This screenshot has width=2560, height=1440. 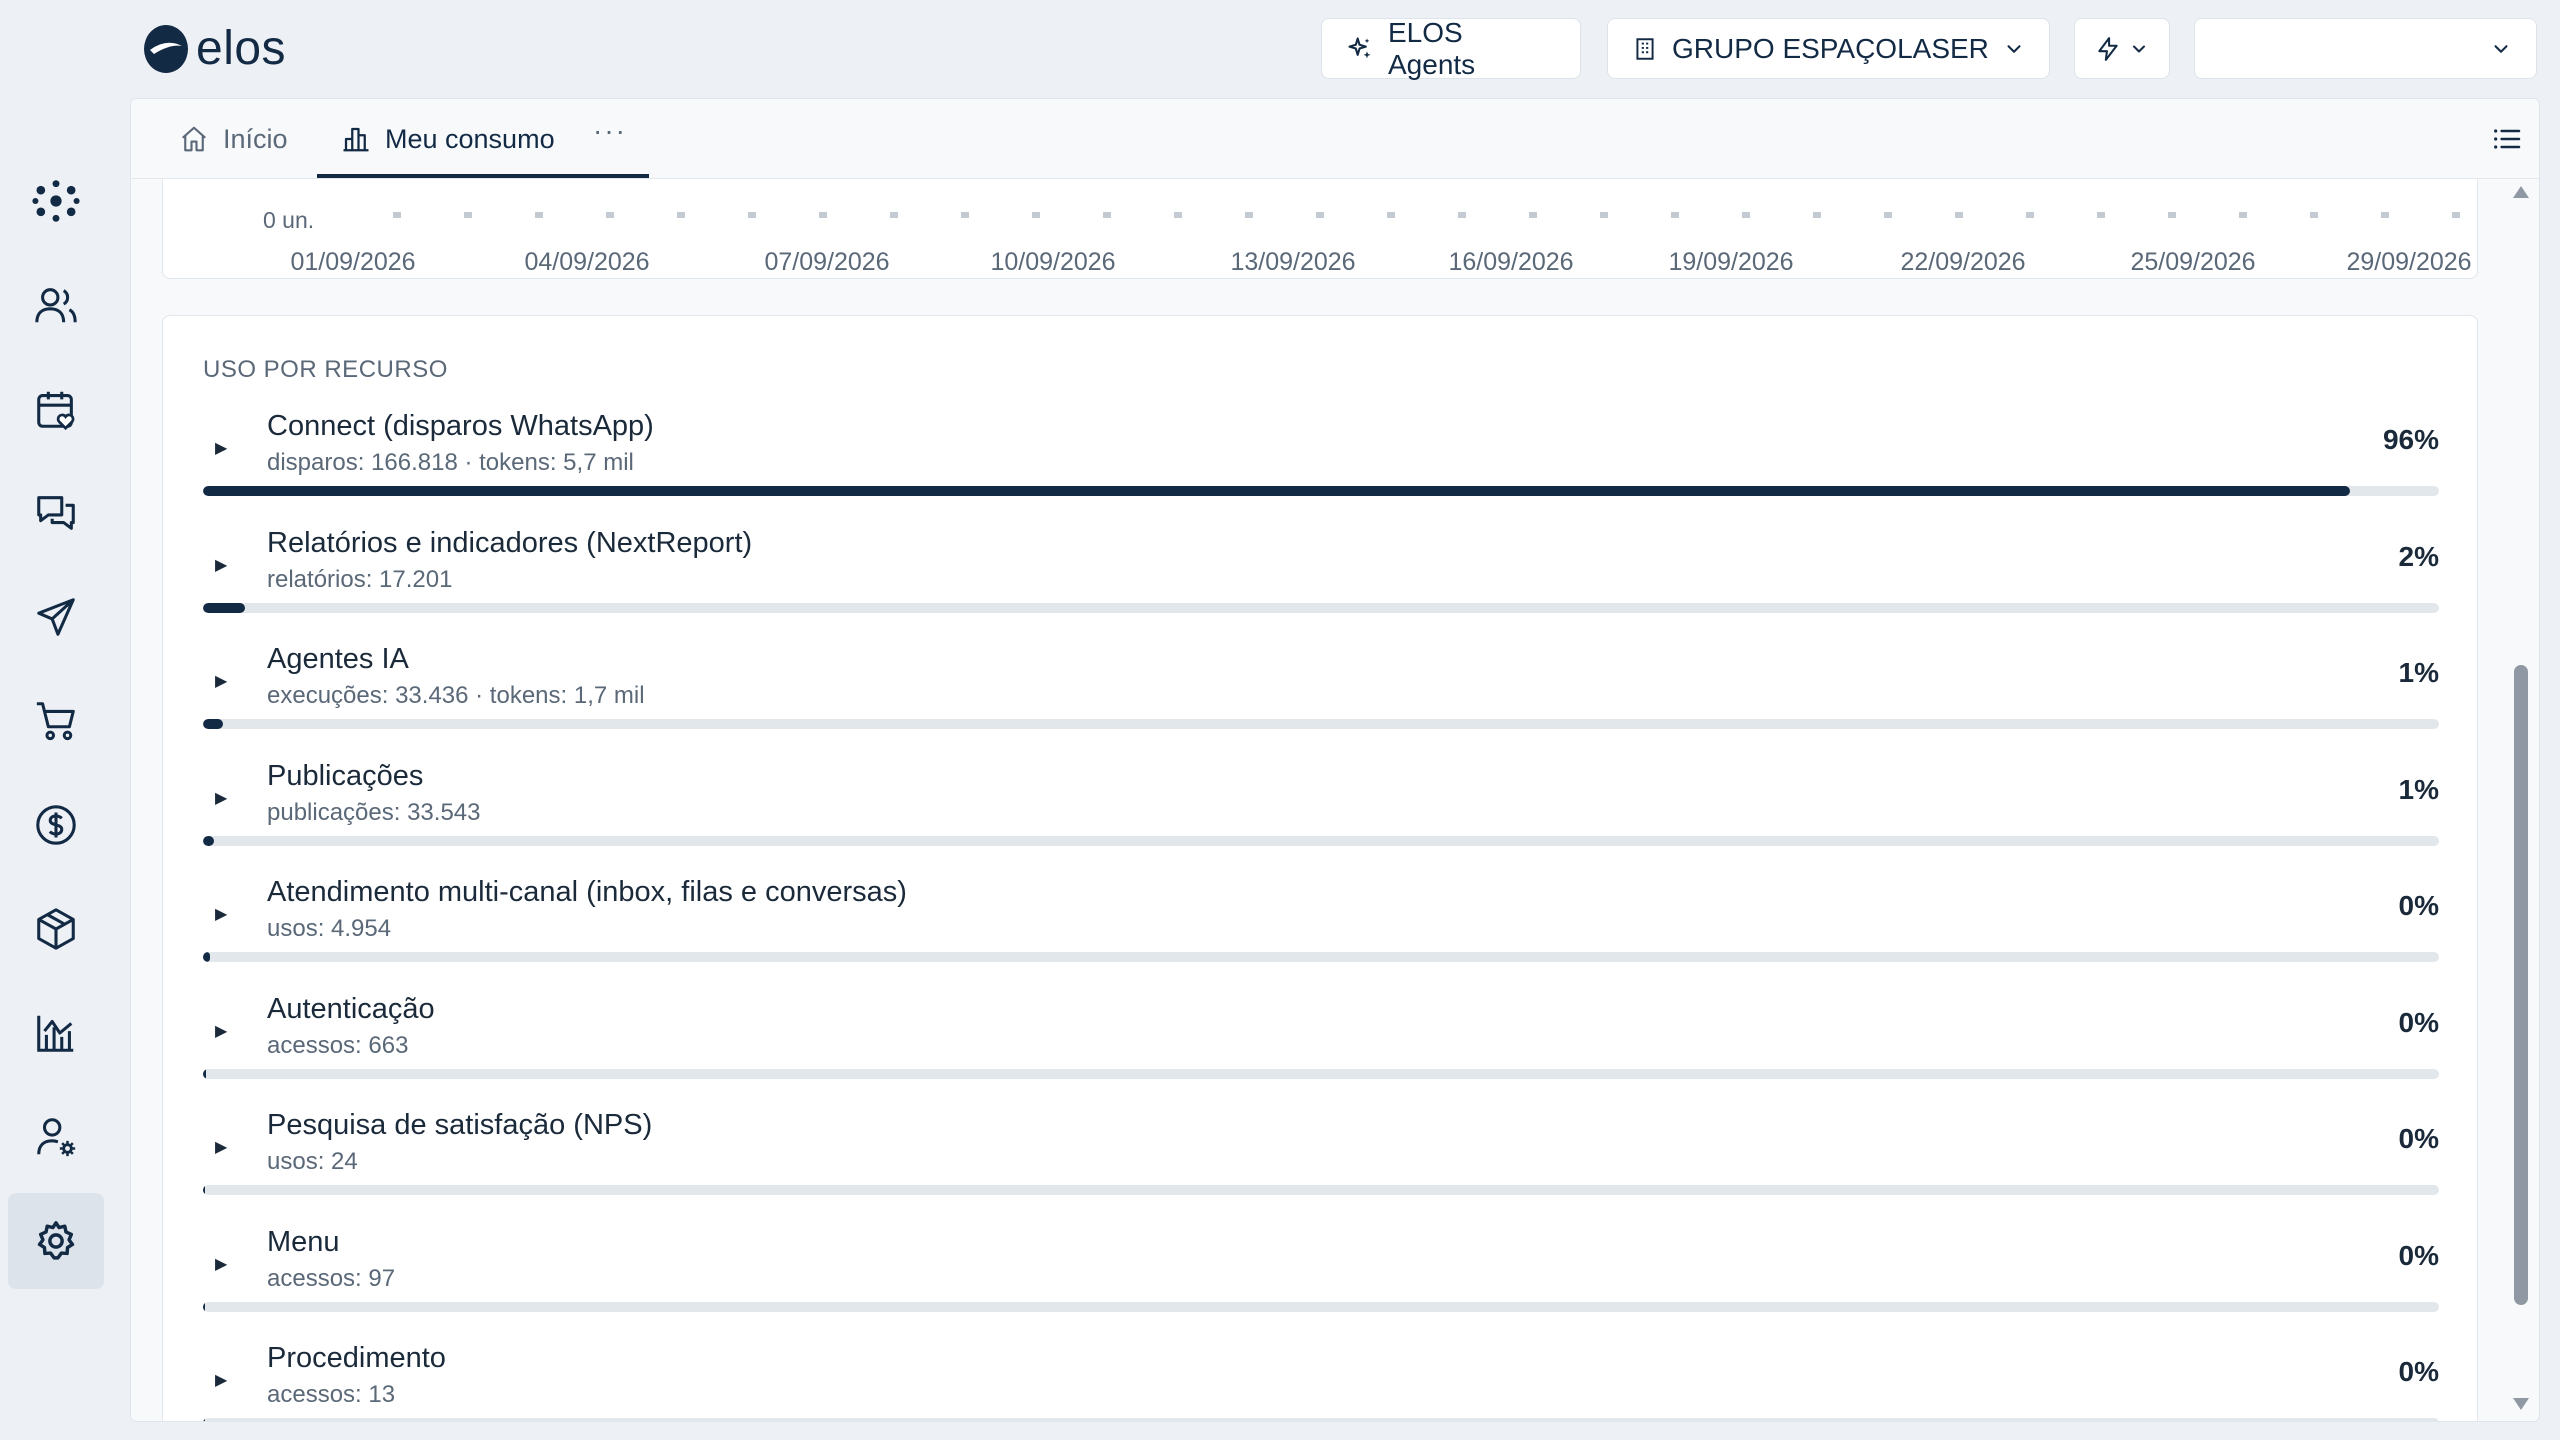 What do you see at coordinates (351, 1008) in the screenshot?
I see `resource-name: Autenticação` at bounding box center [351, 1008].